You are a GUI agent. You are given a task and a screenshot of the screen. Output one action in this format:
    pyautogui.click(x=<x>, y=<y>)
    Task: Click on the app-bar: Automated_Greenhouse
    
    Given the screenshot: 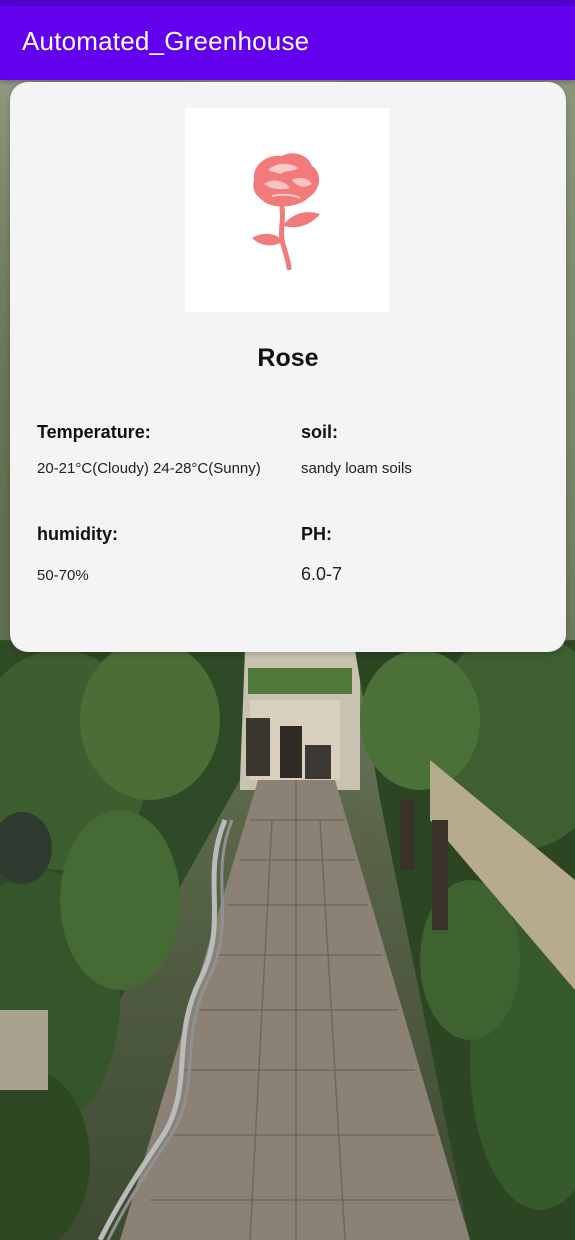 What is the action you would take?
    pyautogui.click(x=287, y=43)
    